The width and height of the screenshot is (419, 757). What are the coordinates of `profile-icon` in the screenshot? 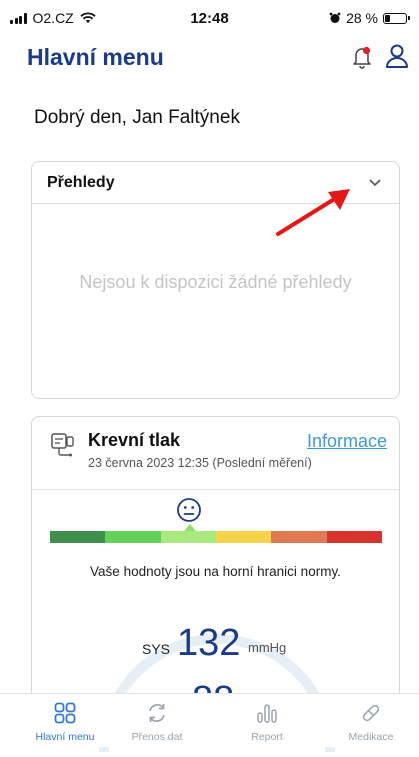 It's located at (397, 56).